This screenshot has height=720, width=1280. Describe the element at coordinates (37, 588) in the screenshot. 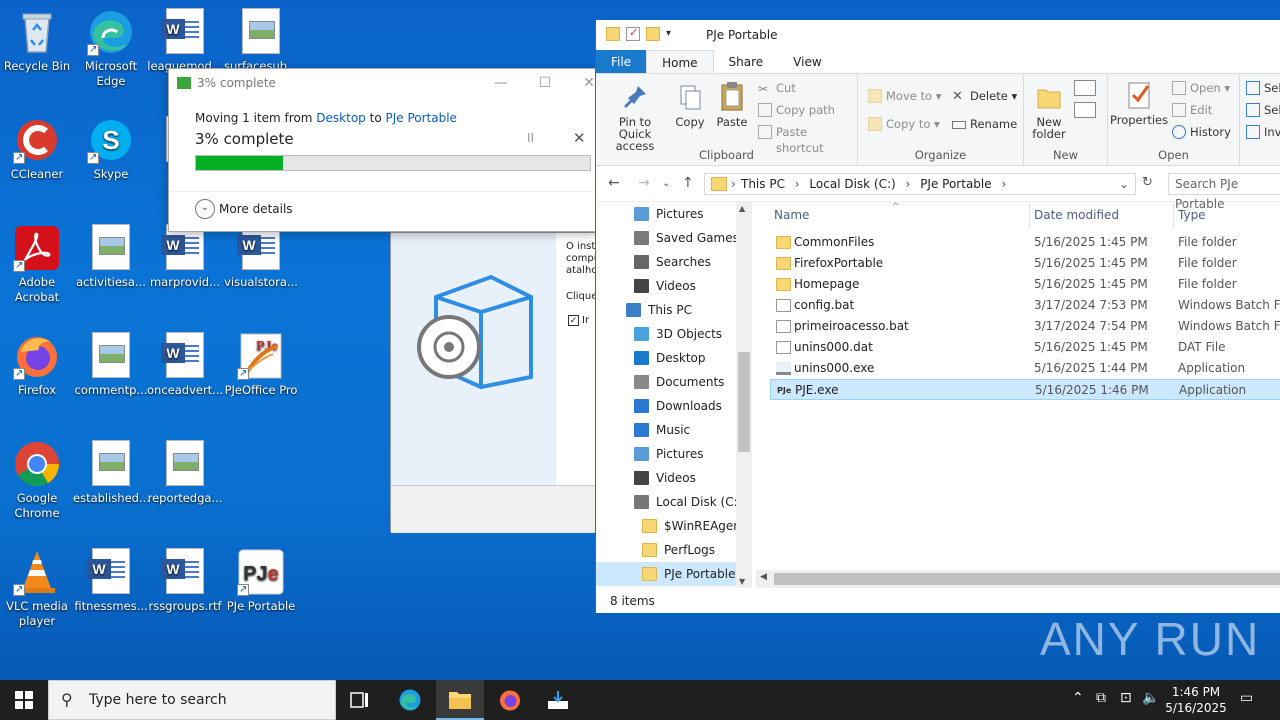

I see `desktop-icon-vlc: VLC media player` at that location.